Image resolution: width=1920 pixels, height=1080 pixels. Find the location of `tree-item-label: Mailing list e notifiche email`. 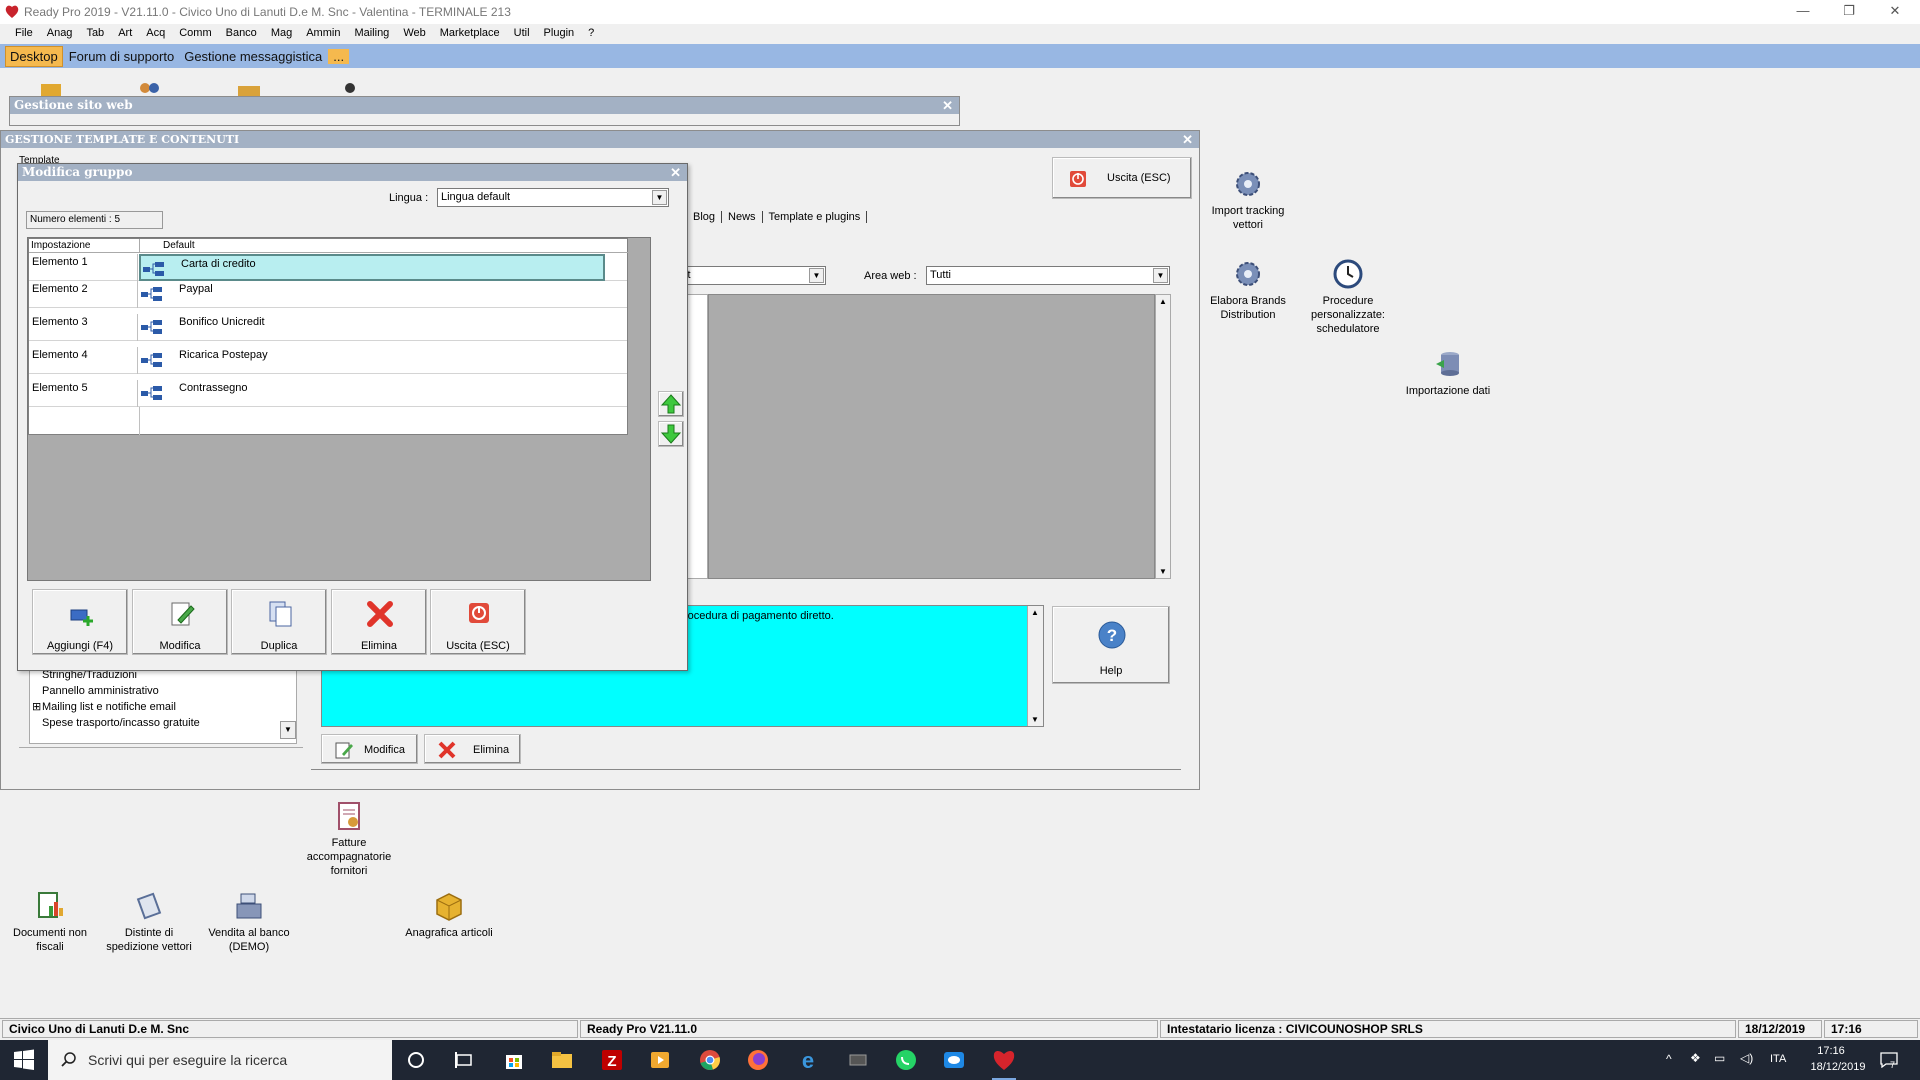

tree-item-label: Mailing list e notifiche email is located at coordinates (109, 707).